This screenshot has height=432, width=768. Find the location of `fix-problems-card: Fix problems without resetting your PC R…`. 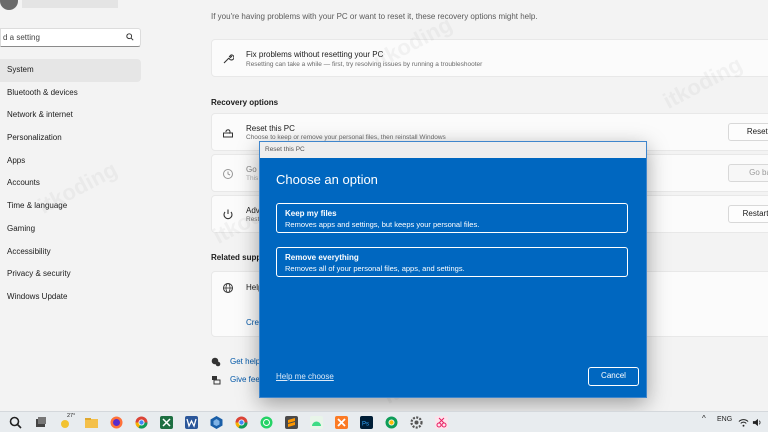

fix-problems-card: Fix problems without resetting your PC R… is located at coordinates (489, 58).